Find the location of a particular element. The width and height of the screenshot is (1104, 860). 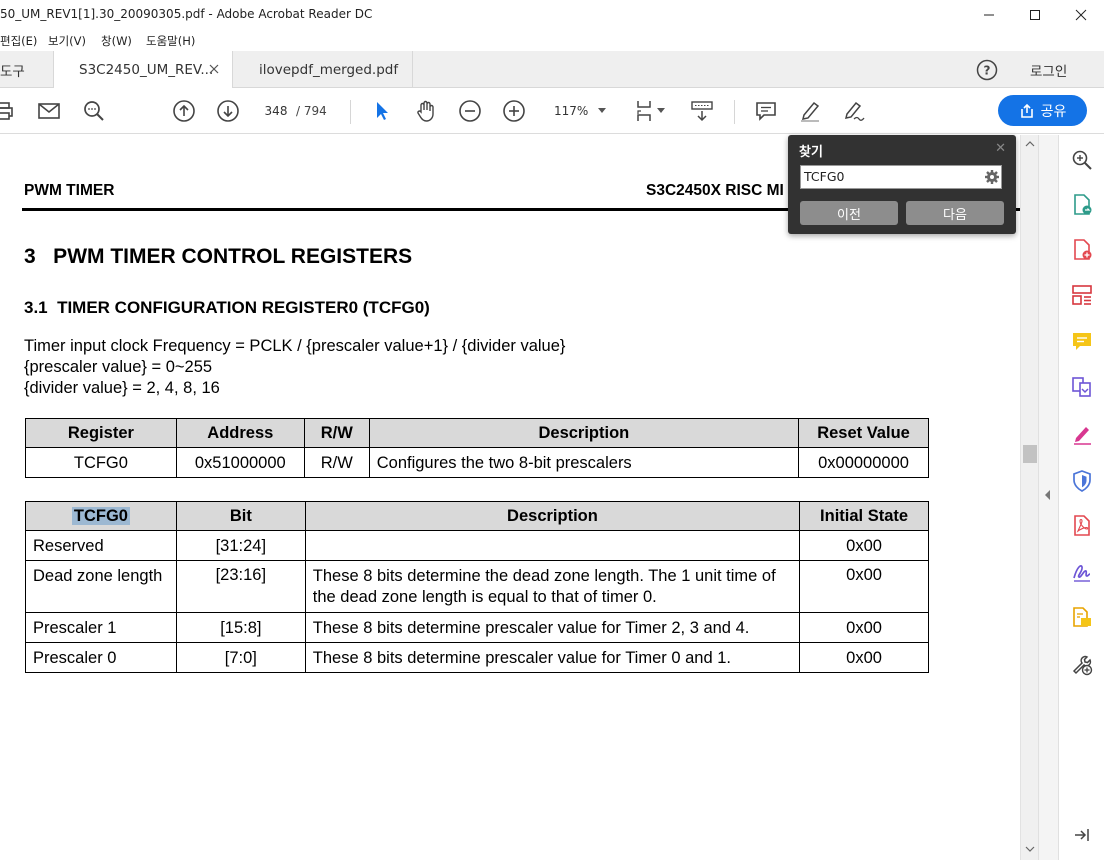

fill-sign-button is located at coordinates (1082, 434).